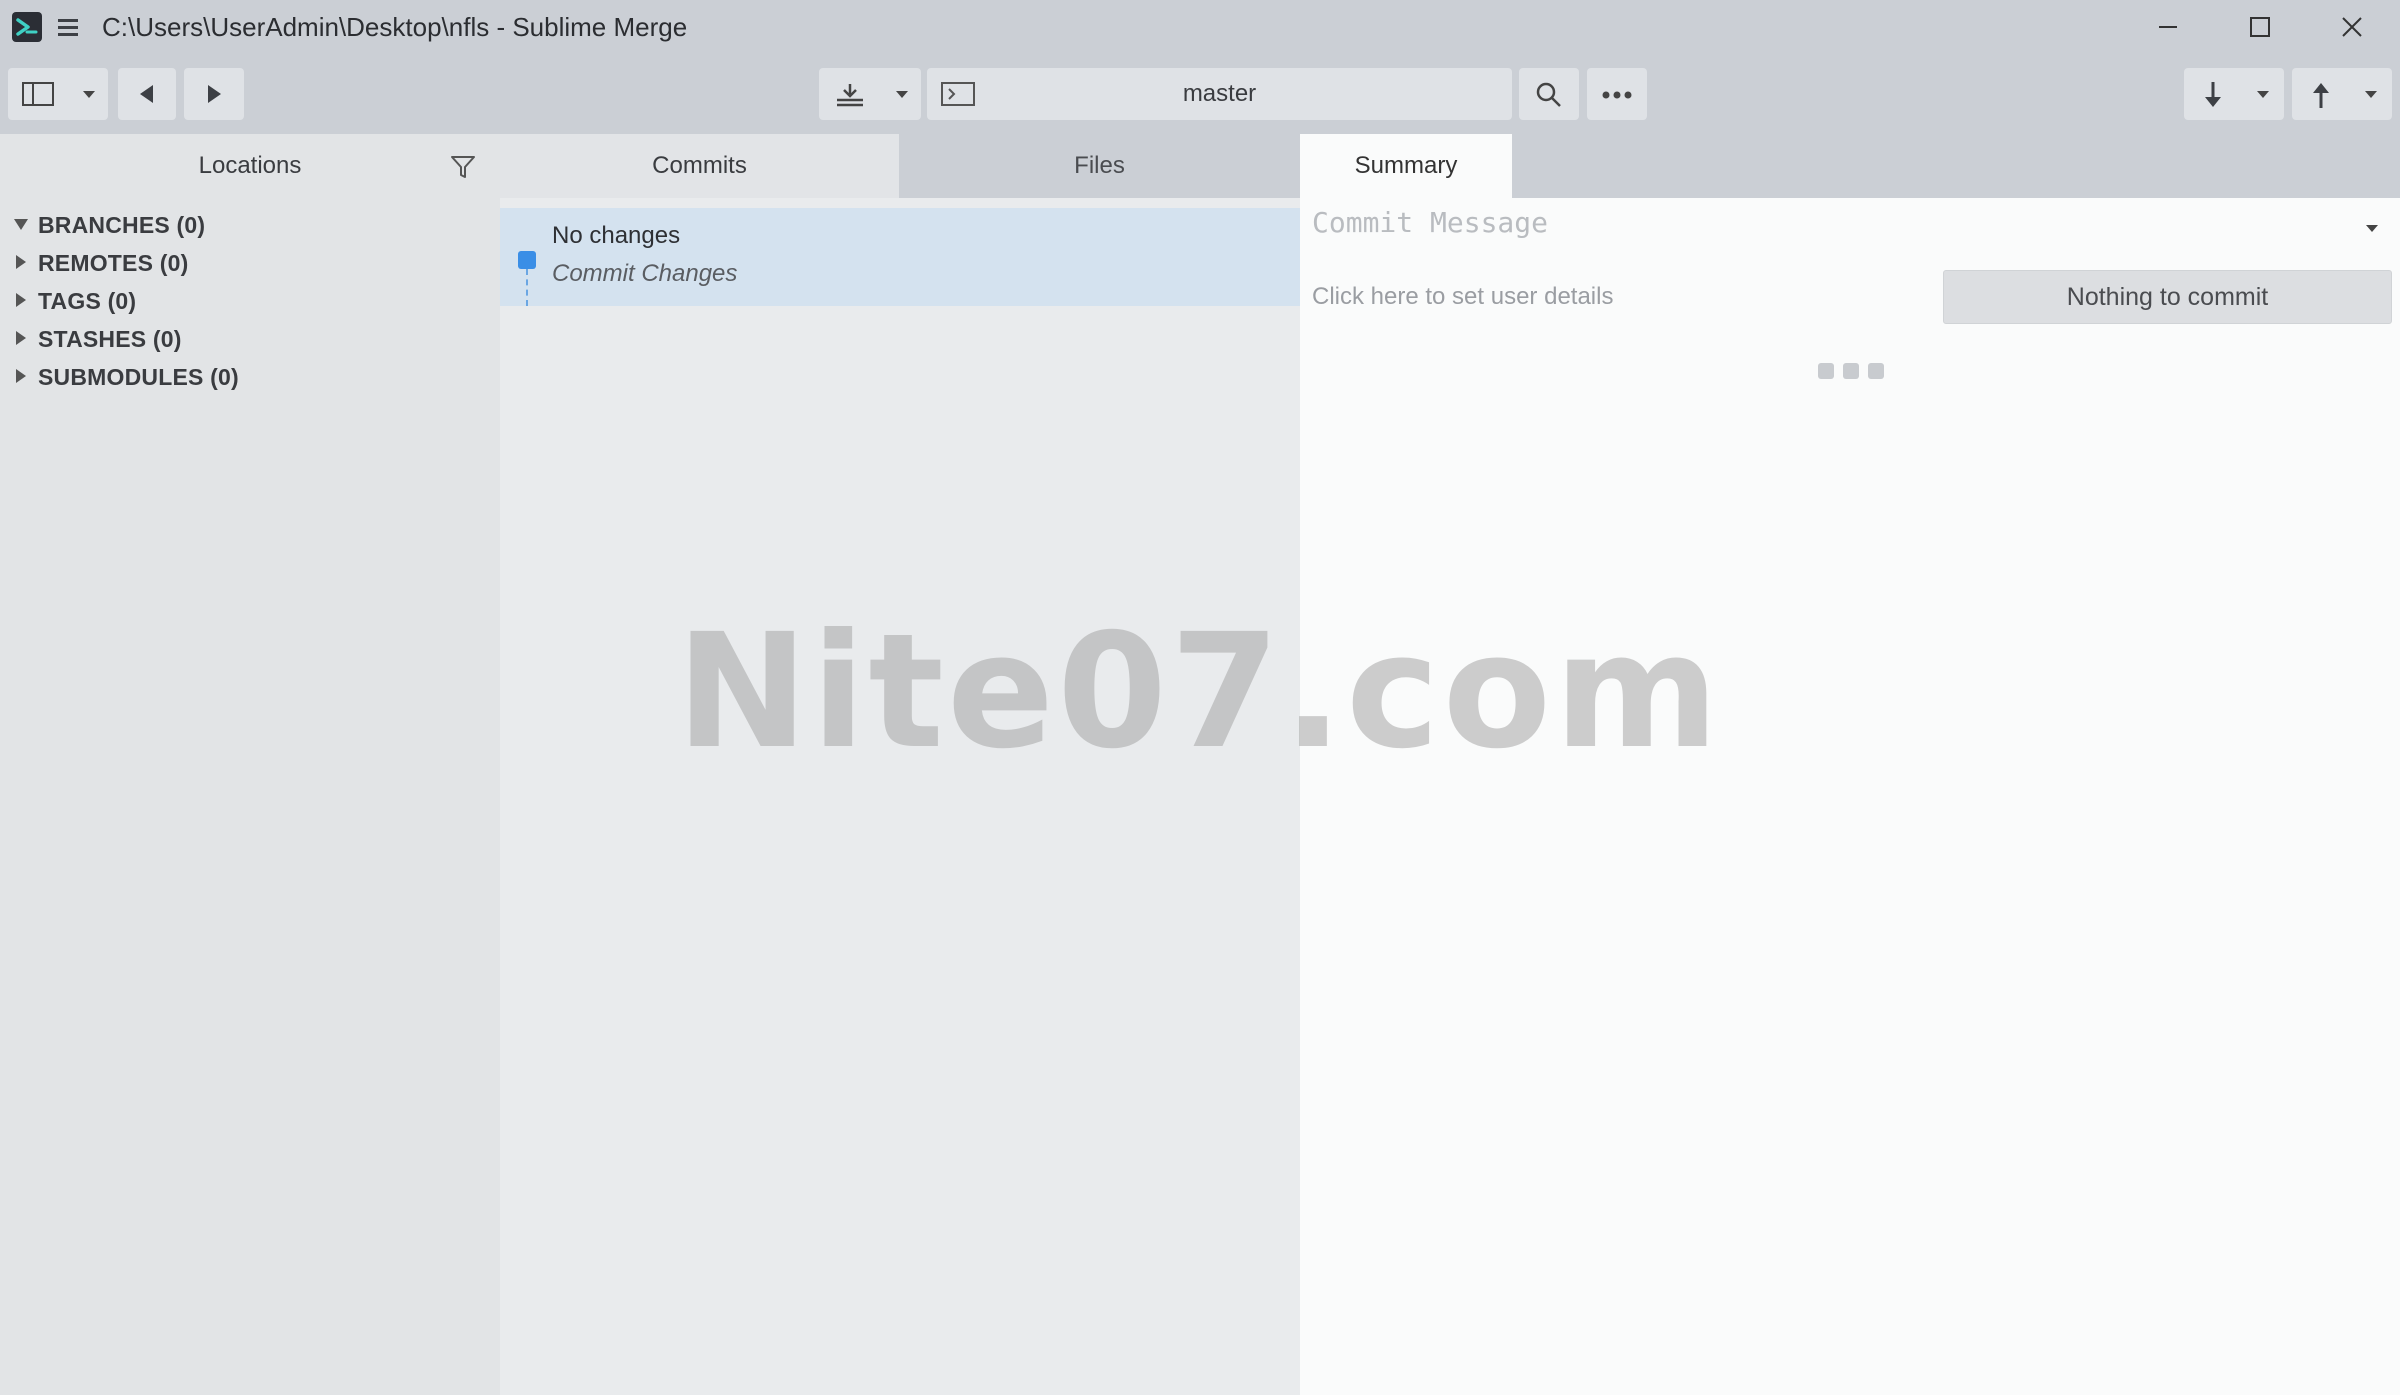 This screenshot has height=1395, width=2400. I want to click on location-tags: TAGS (0), so click(250, 301).